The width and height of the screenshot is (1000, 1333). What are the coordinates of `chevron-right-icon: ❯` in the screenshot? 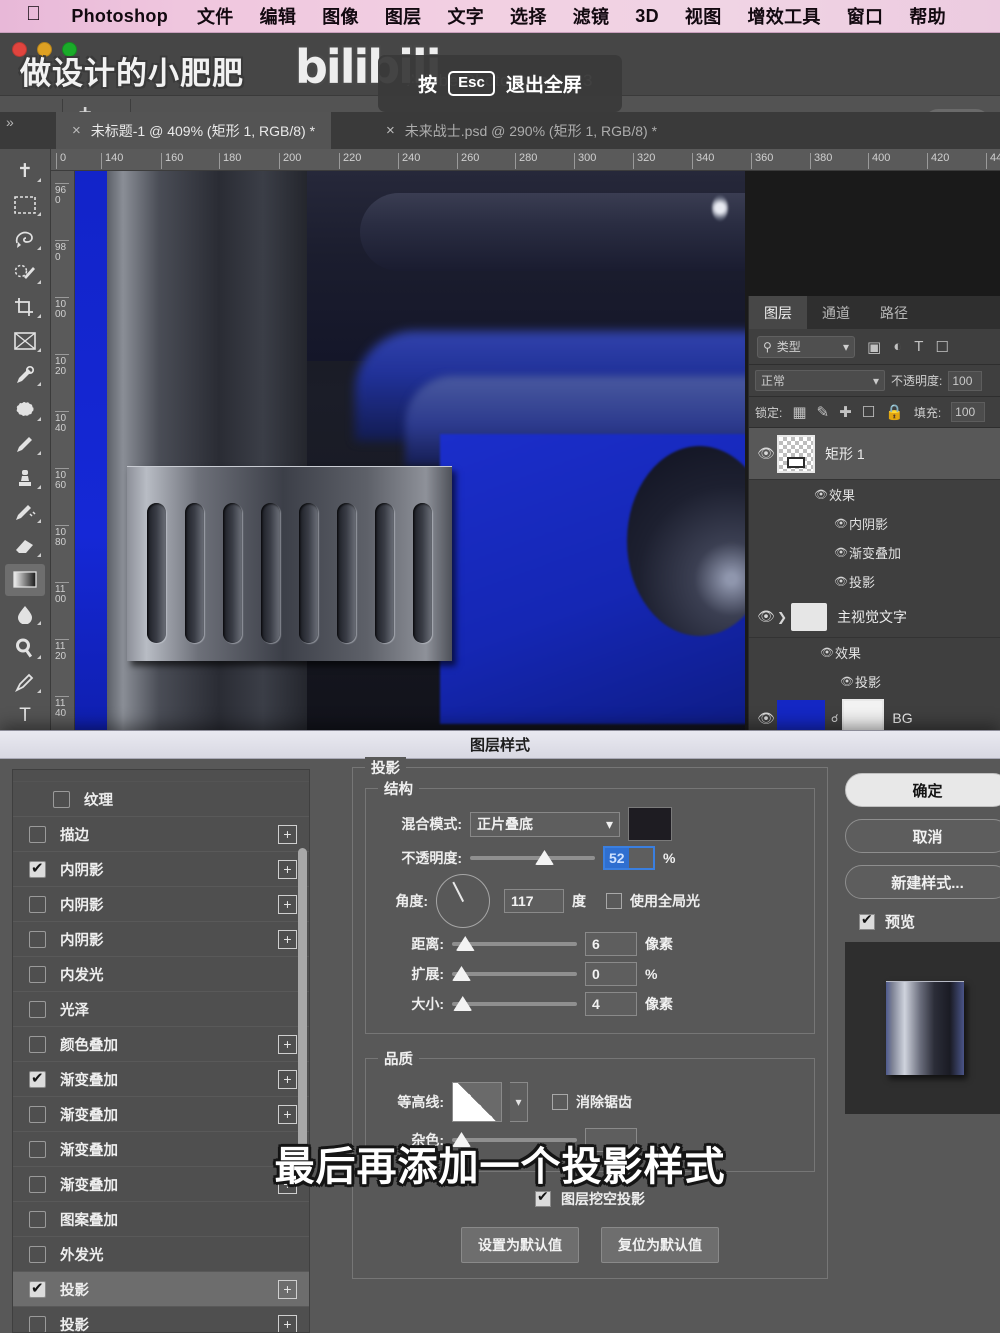 It's located at (782, 617).